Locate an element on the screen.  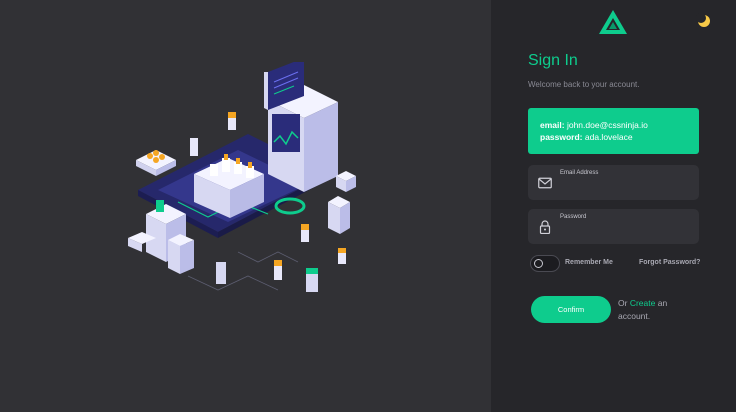
or-text: Or is located at coordinates (623, 303).